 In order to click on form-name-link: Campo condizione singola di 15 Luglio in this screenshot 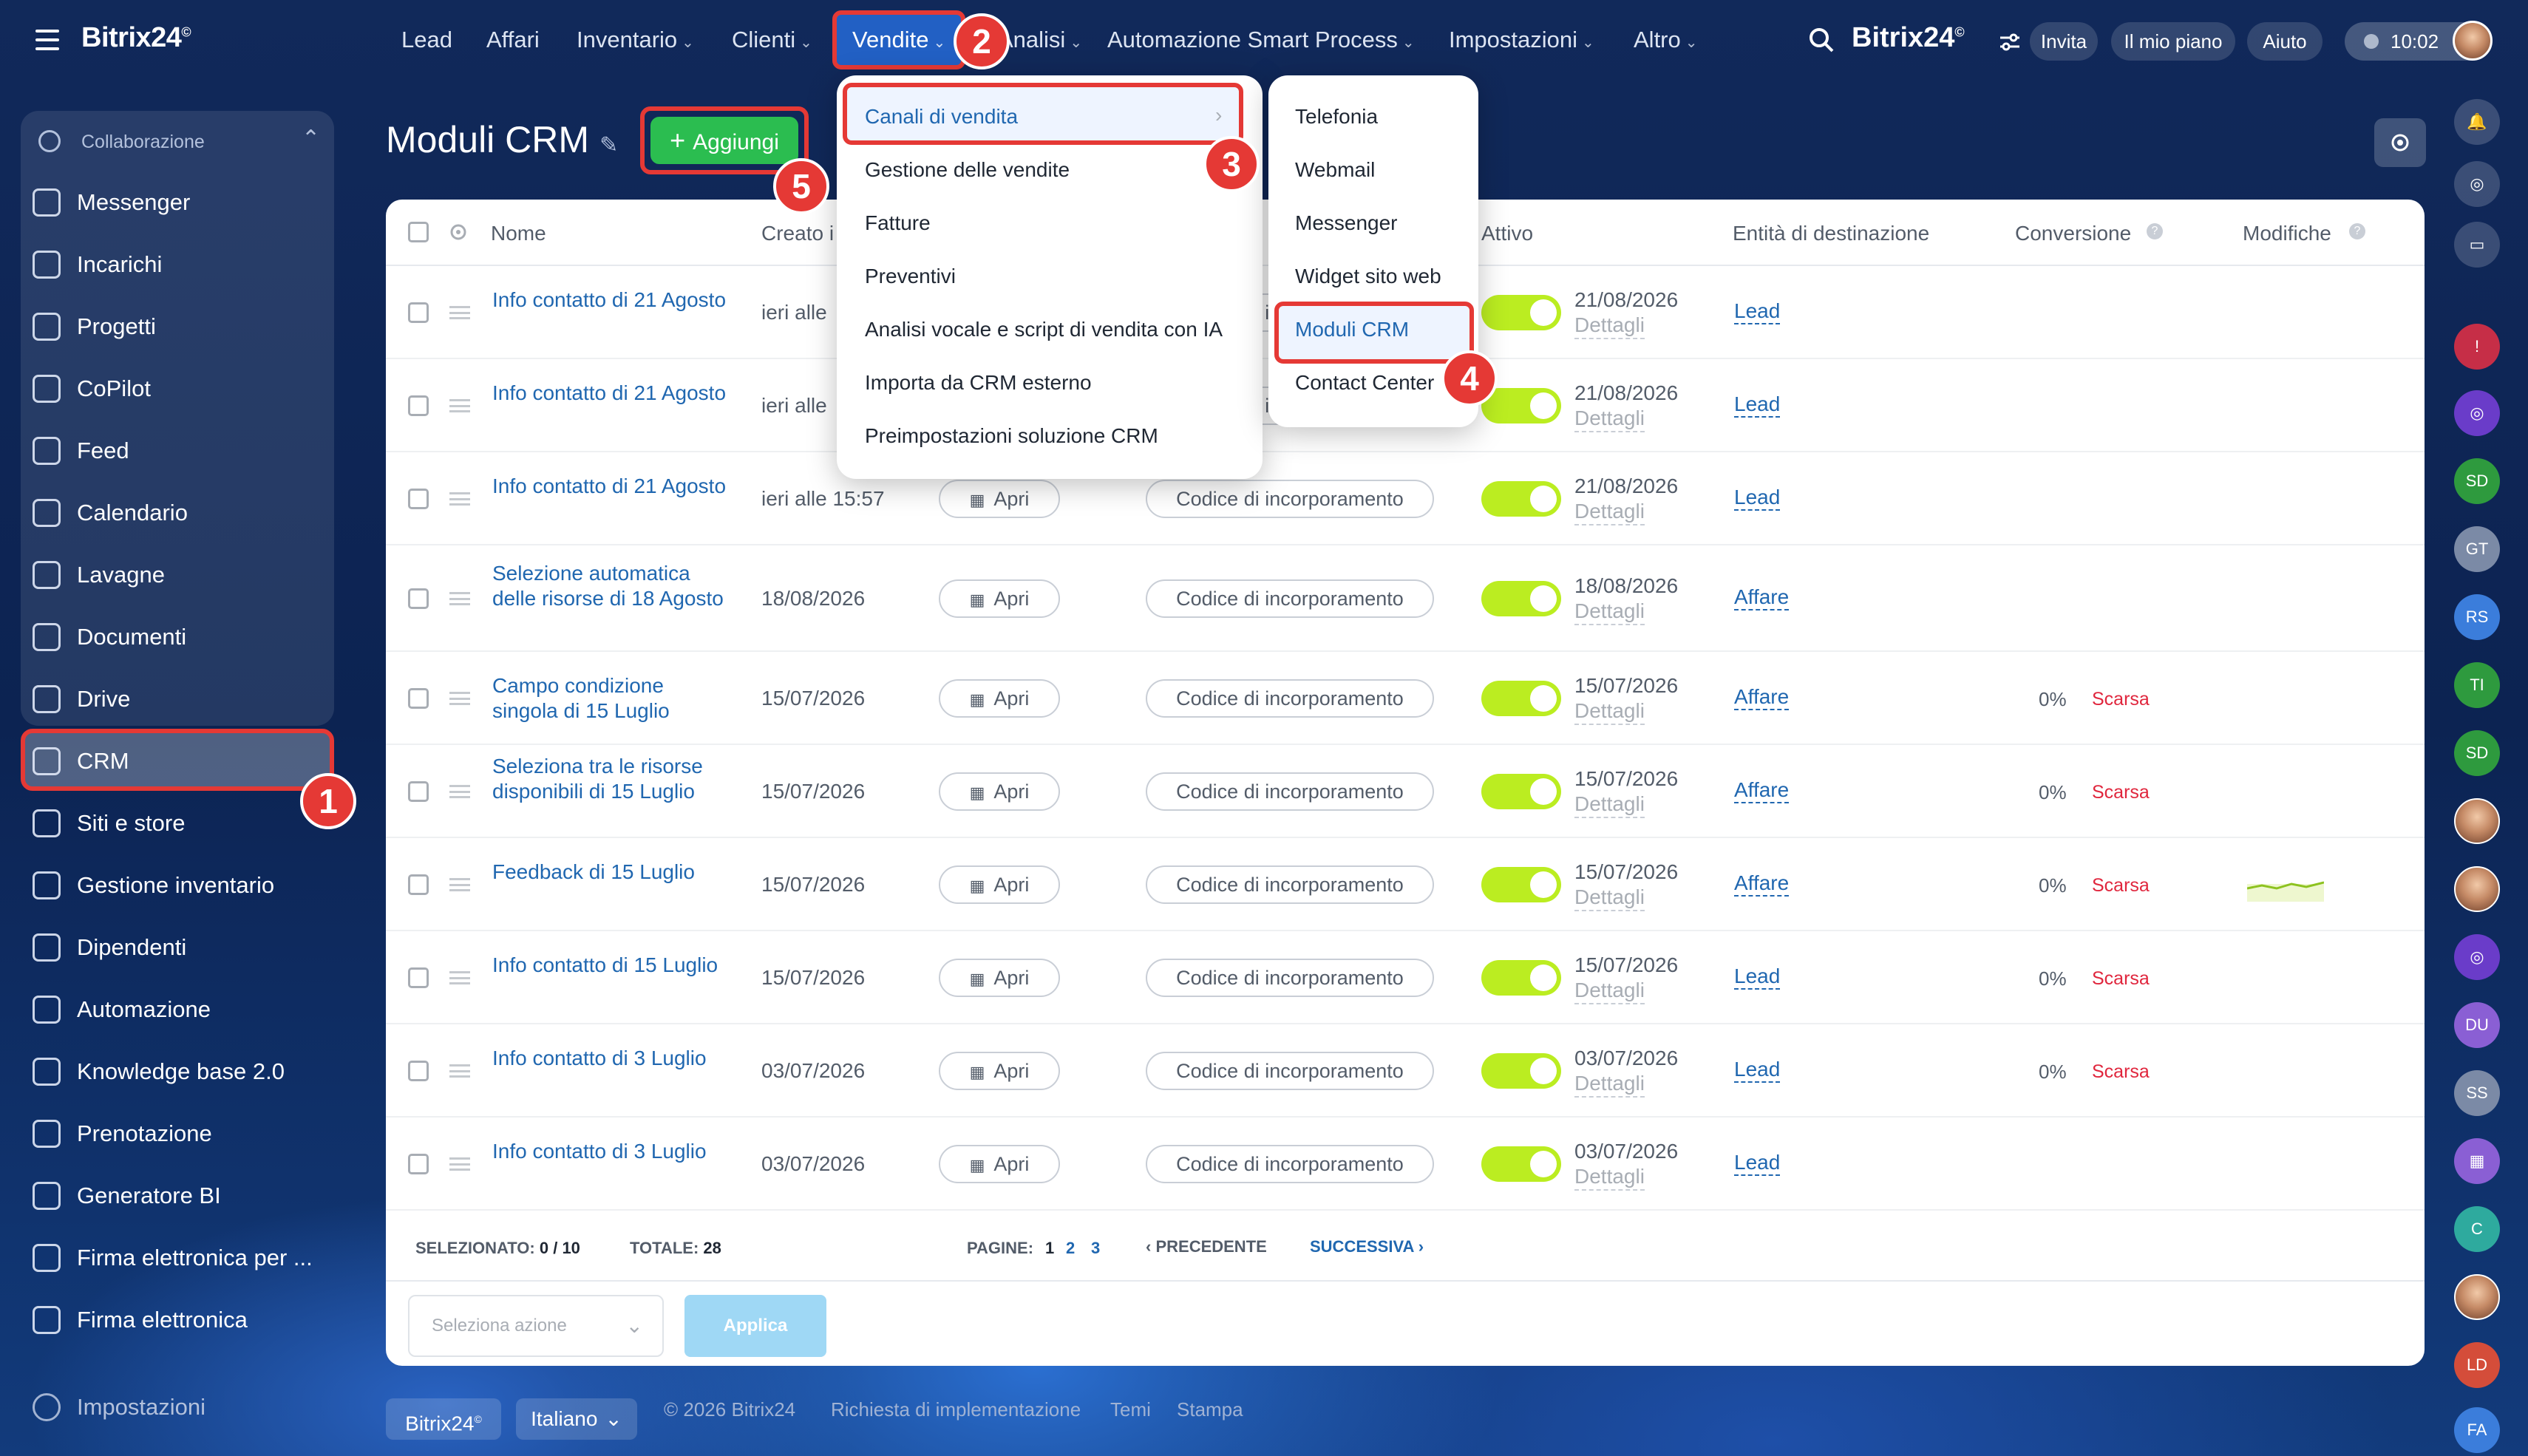, I will do `click(610, 698)`.